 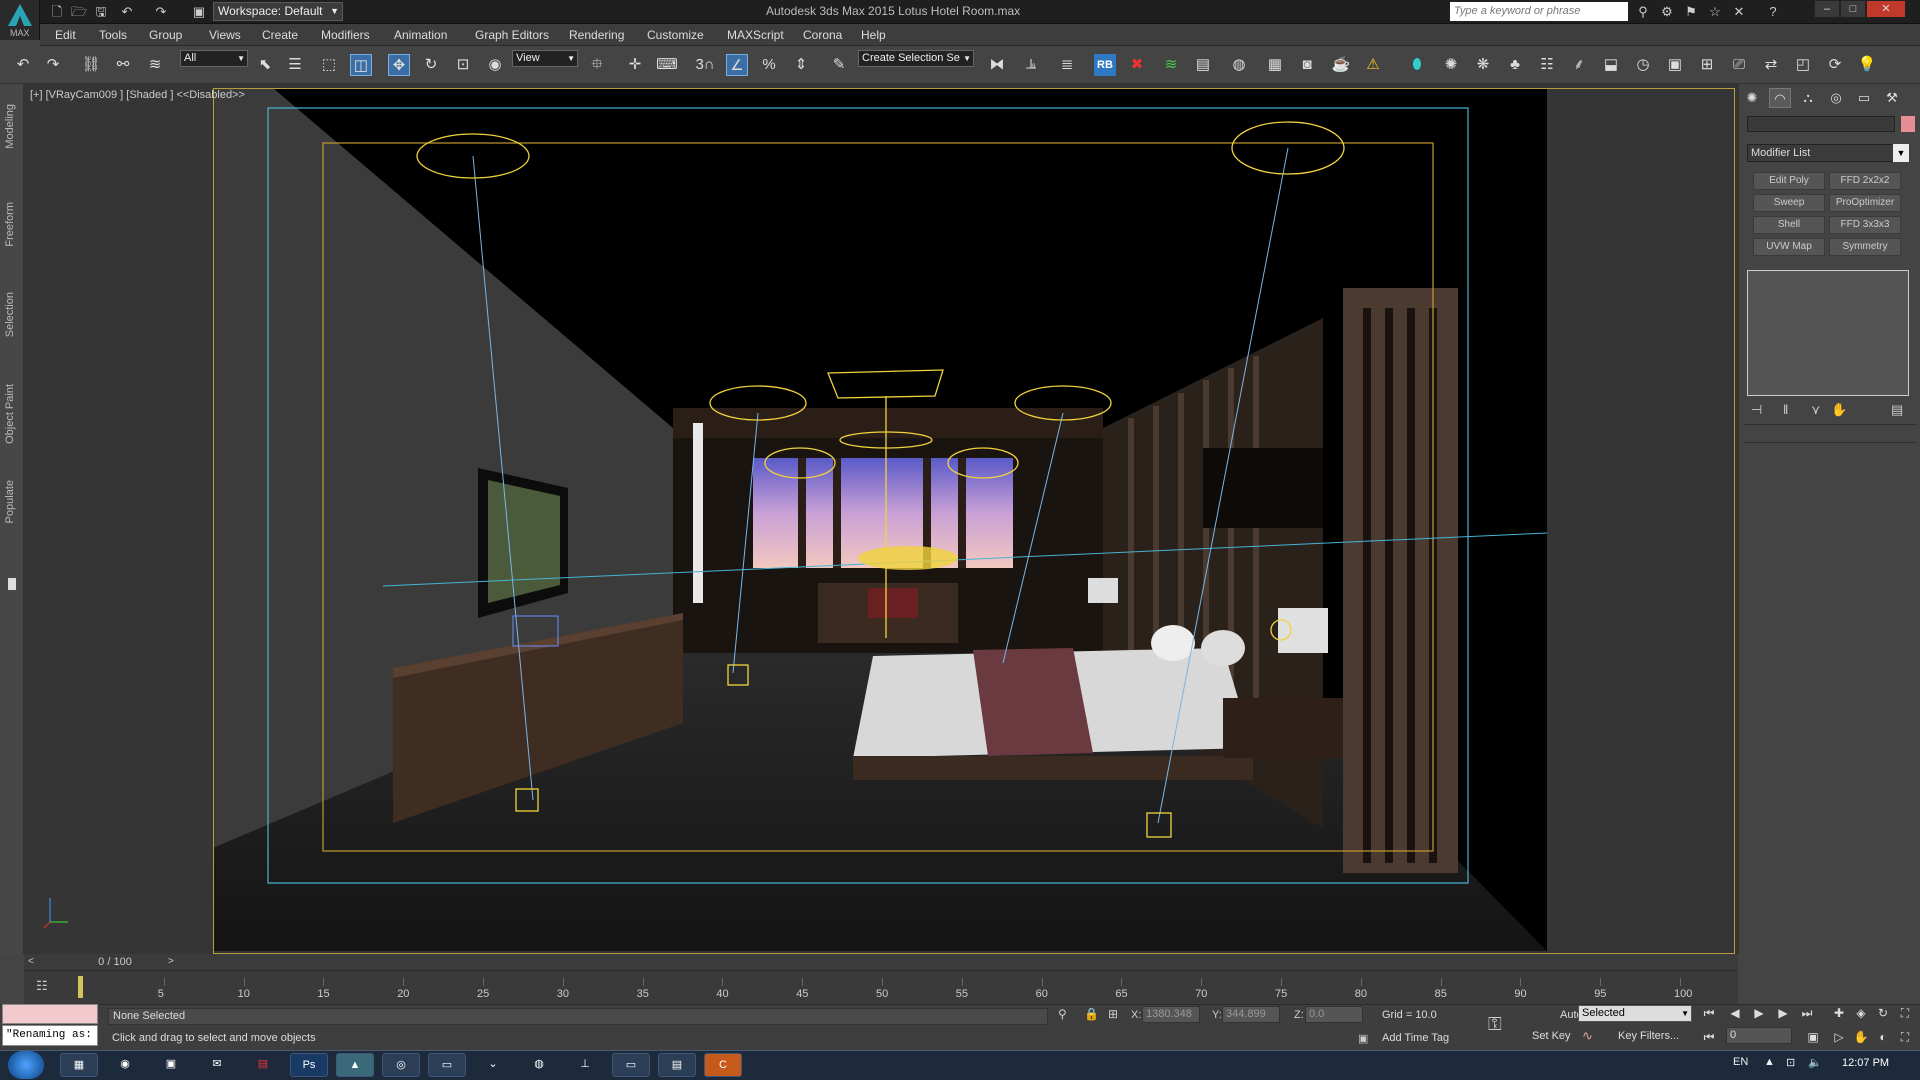 I want to click on corona-icon: C, so click(x=723, y=1065).